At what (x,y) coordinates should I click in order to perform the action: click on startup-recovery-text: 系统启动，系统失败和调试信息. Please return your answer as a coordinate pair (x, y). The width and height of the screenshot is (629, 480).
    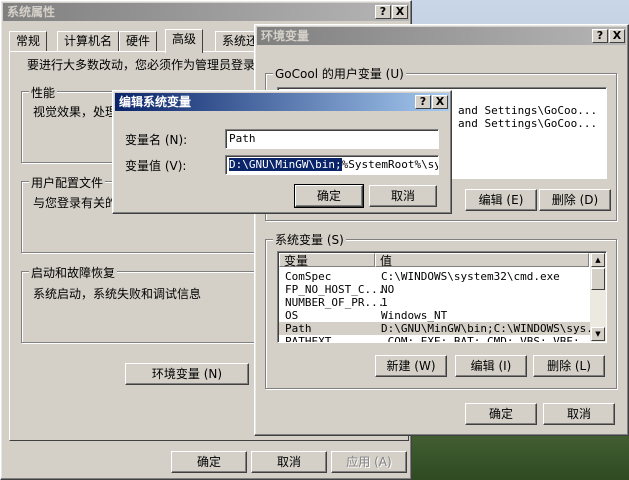
    Looking at the image, I should click on (117, 294).